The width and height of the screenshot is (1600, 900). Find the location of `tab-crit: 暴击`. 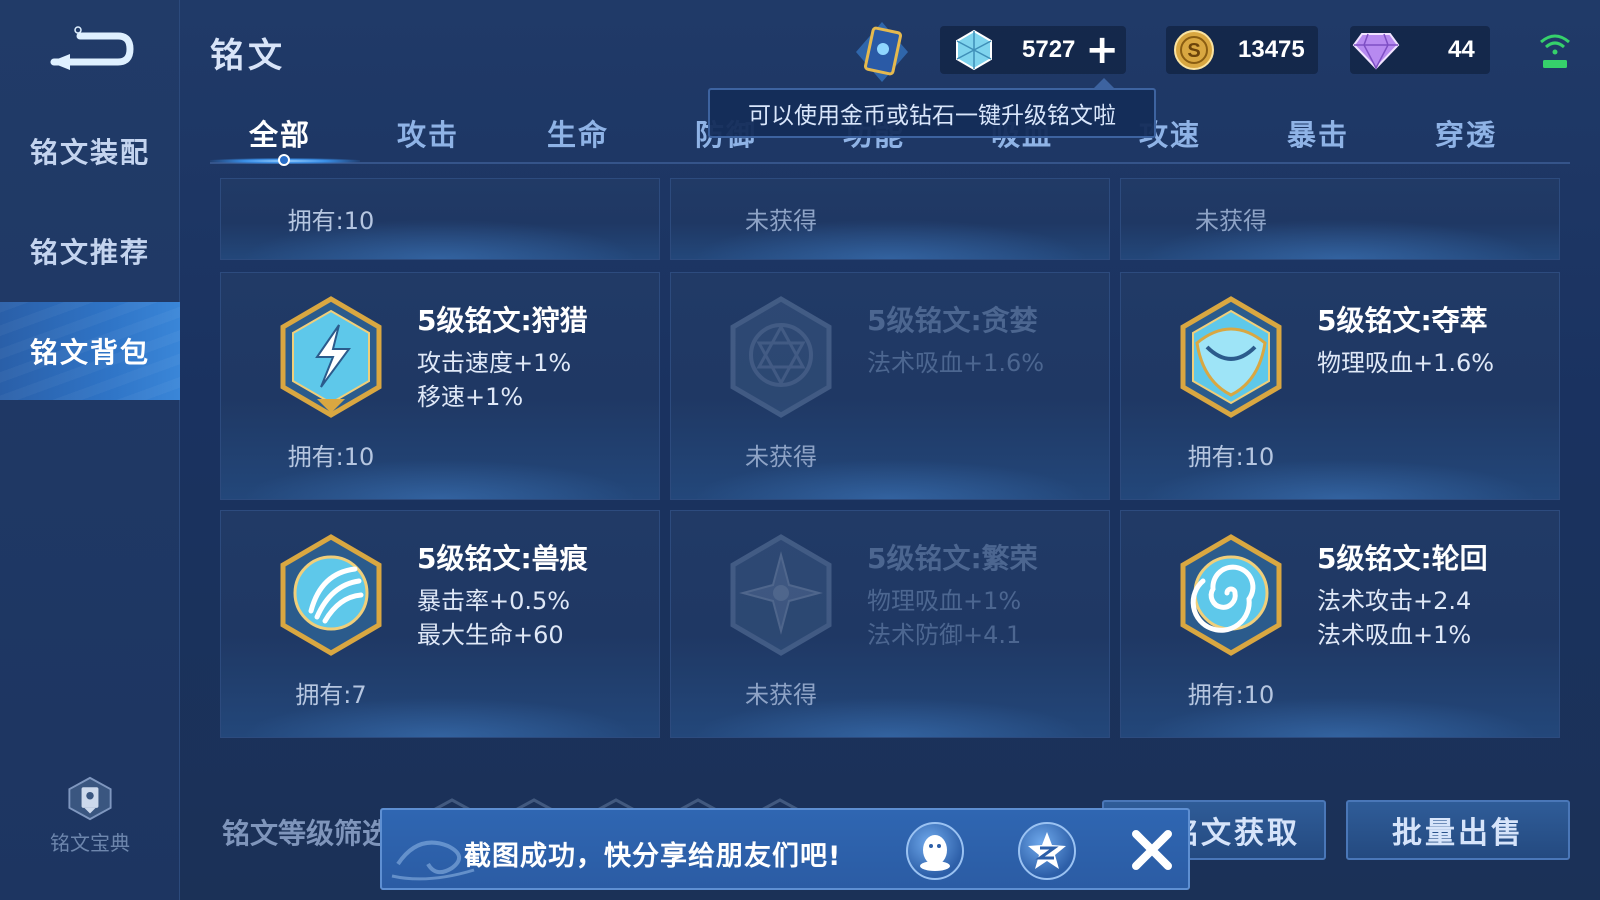

tab-crit: 暴击 is located at coordinates (1318, 133).